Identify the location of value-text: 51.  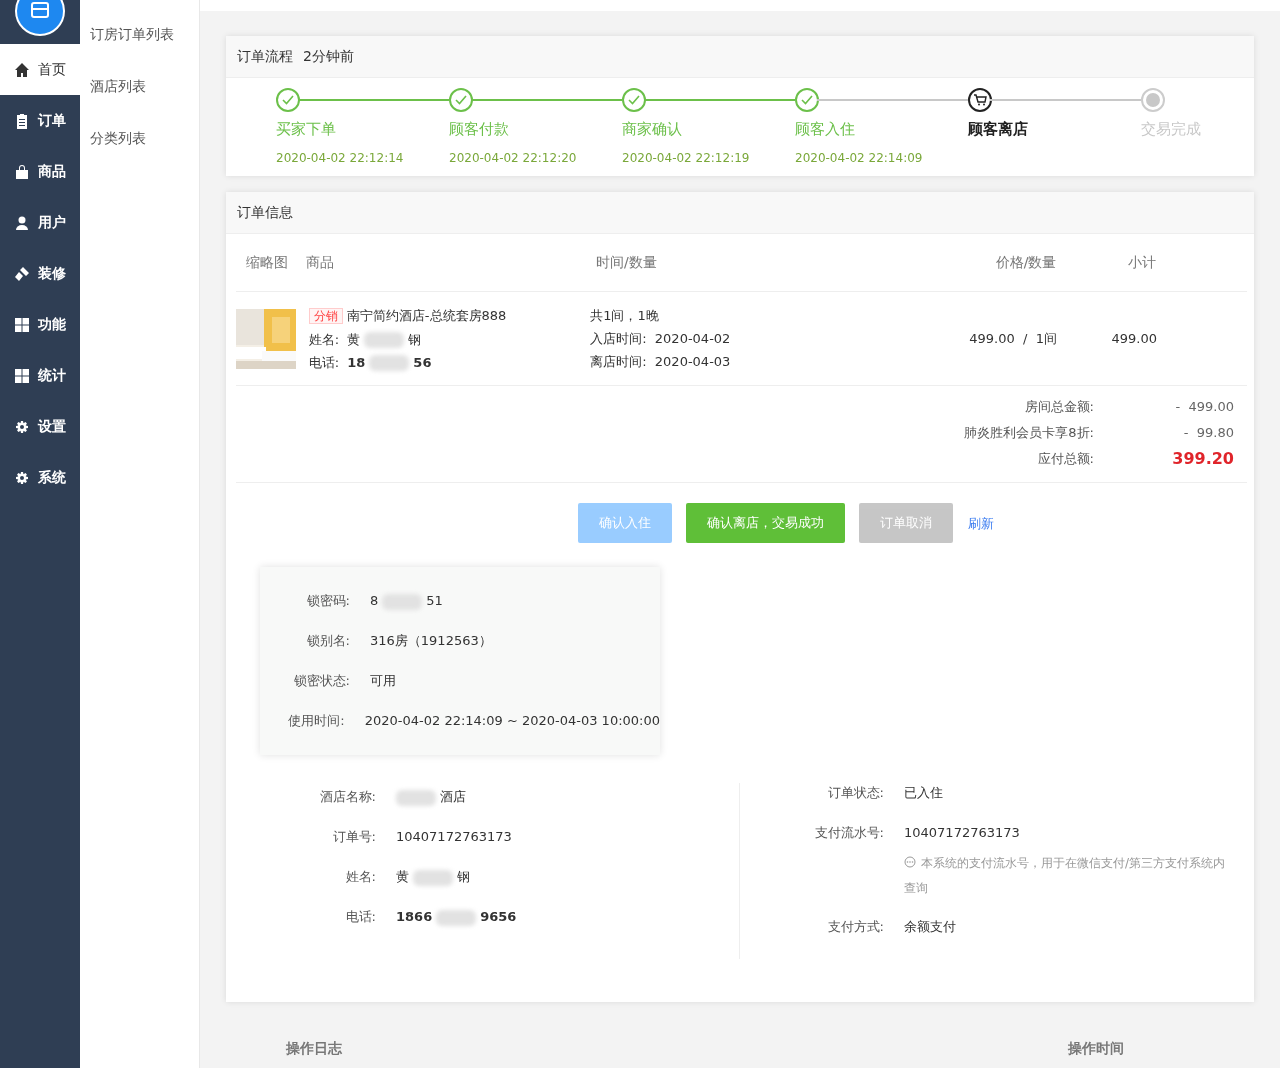
(434, 601).